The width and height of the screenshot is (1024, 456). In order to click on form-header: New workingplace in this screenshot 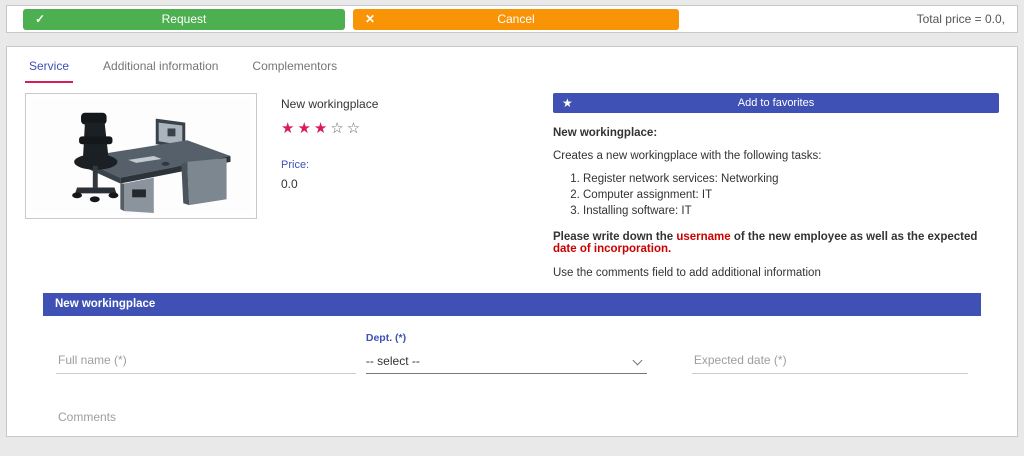, I will do `click(512, 305)`.